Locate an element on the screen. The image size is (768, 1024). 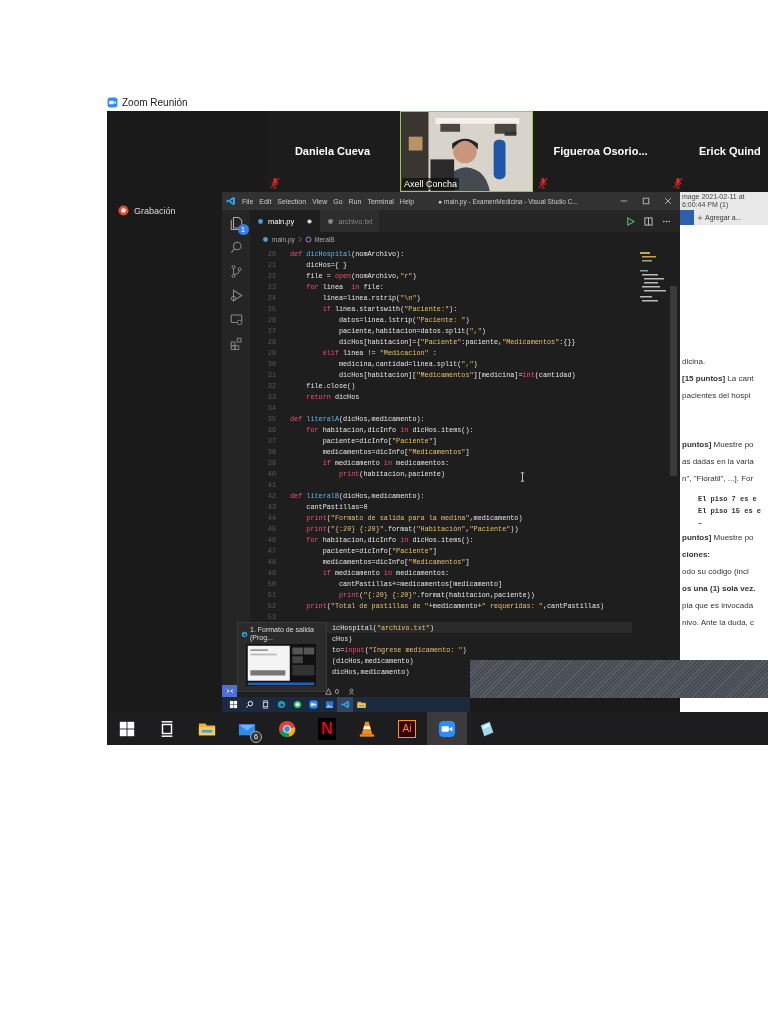
window-title: Zoom Reunión is located at coordinates (155, 102).